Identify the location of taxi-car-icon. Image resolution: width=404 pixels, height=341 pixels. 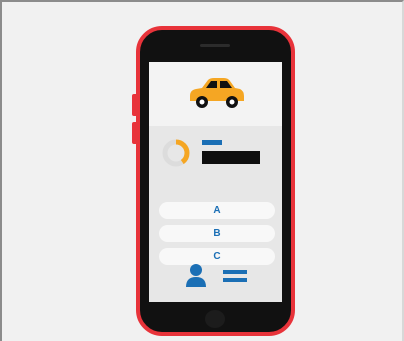
(215, 94).